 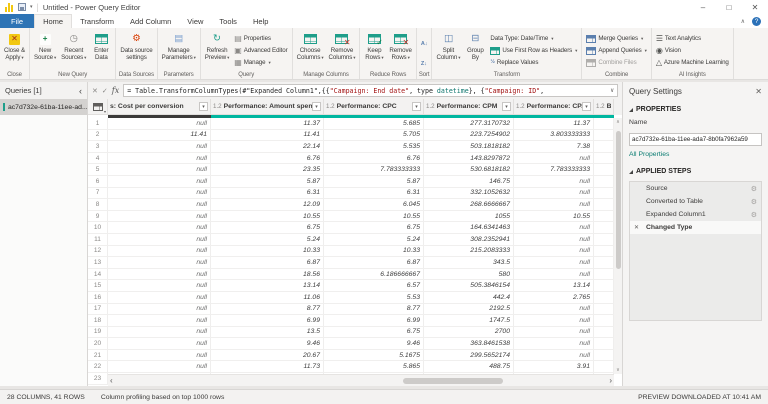 I want to click on table-cell: 580, so click(x=469, y=274).